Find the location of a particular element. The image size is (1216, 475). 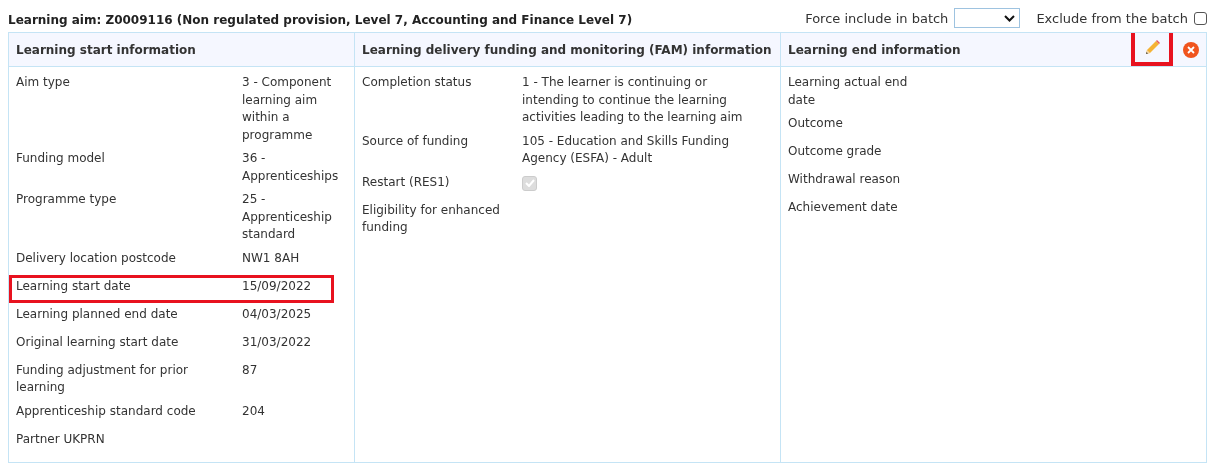

section-title: Learning start information is located at coordinates (106, 49).